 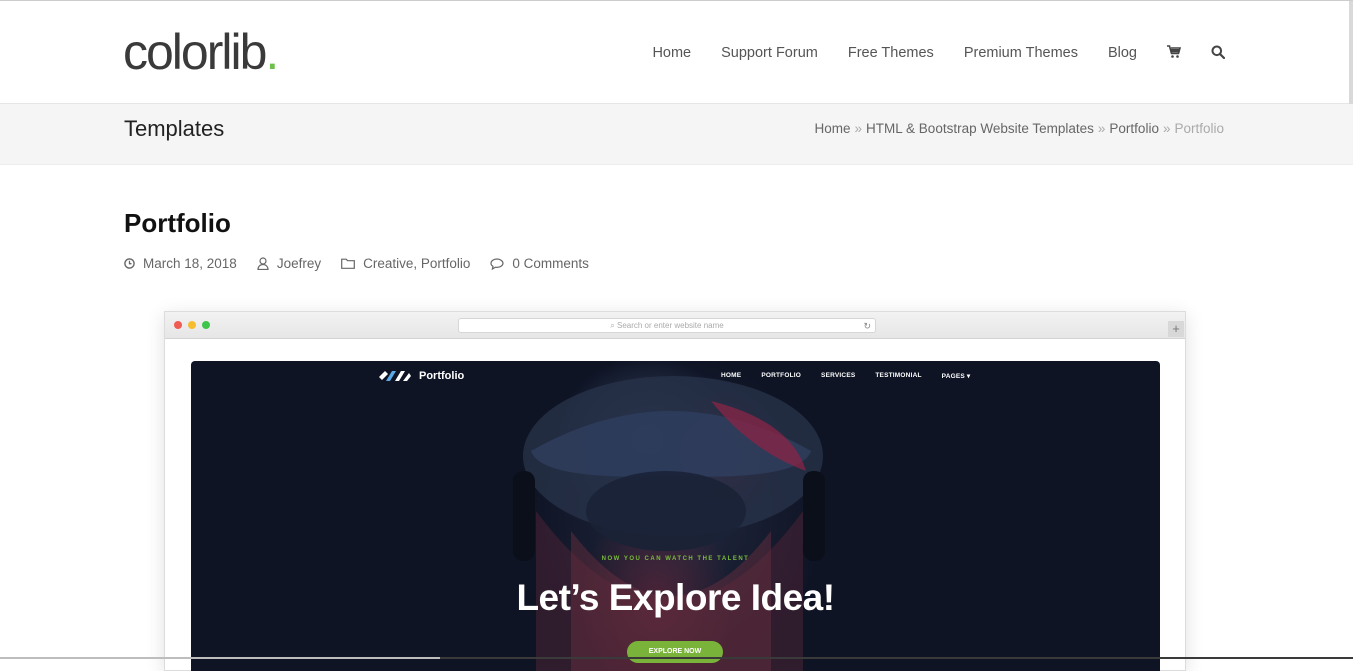 I want to click on page-title: Templates, so click(x=174, y=128).